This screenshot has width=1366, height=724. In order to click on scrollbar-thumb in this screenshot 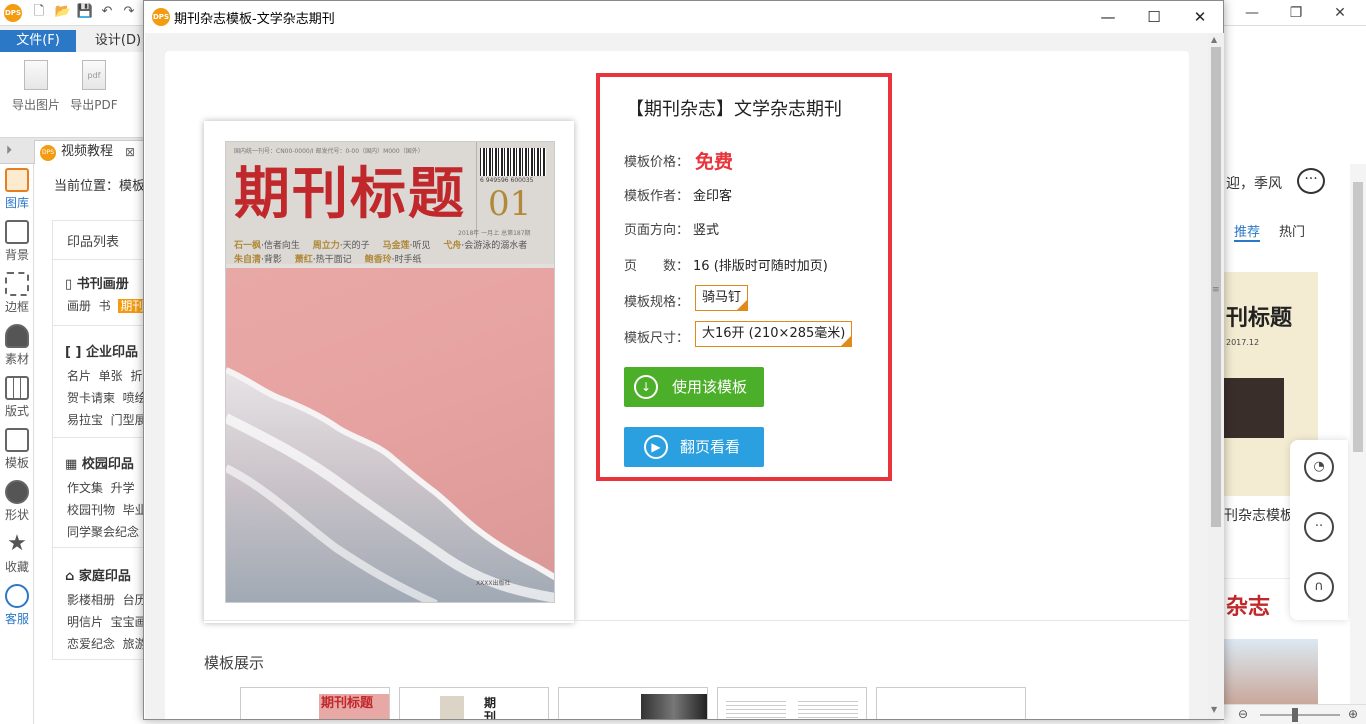, I will do `click(1358, 317)`.